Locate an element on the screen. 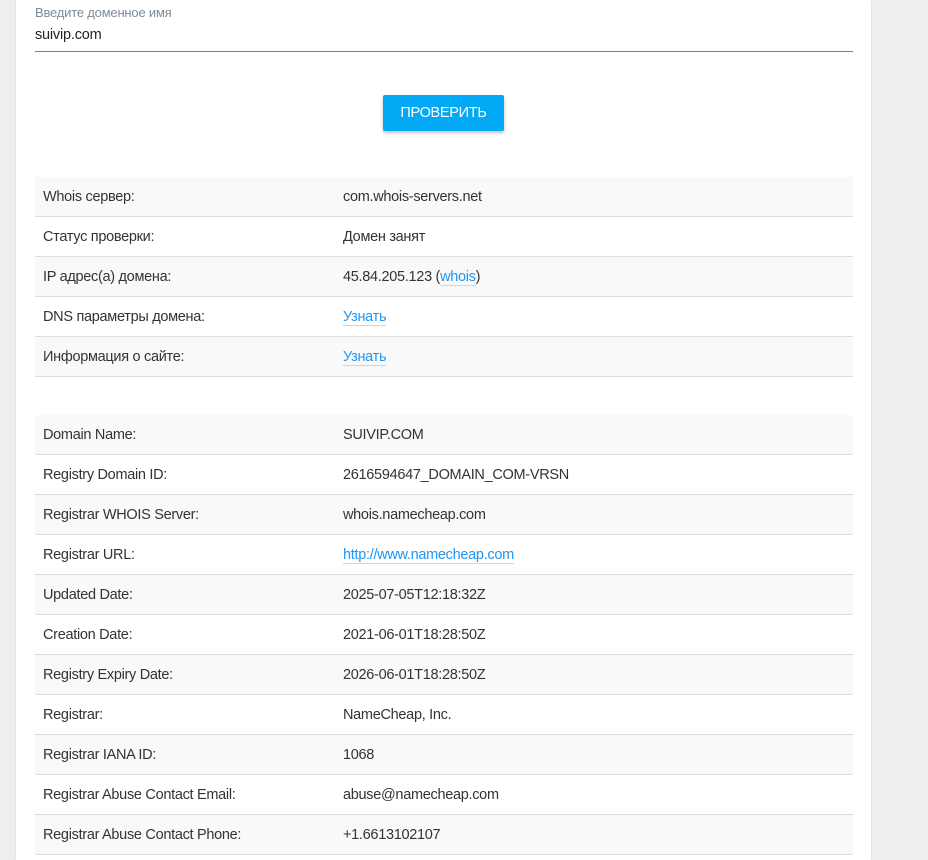 Image resolution: width=928 pixels, height=860 pixels. table-row: Updated Date: 2025-07-05T12:18:32Z is located at coordinates (444, 594).